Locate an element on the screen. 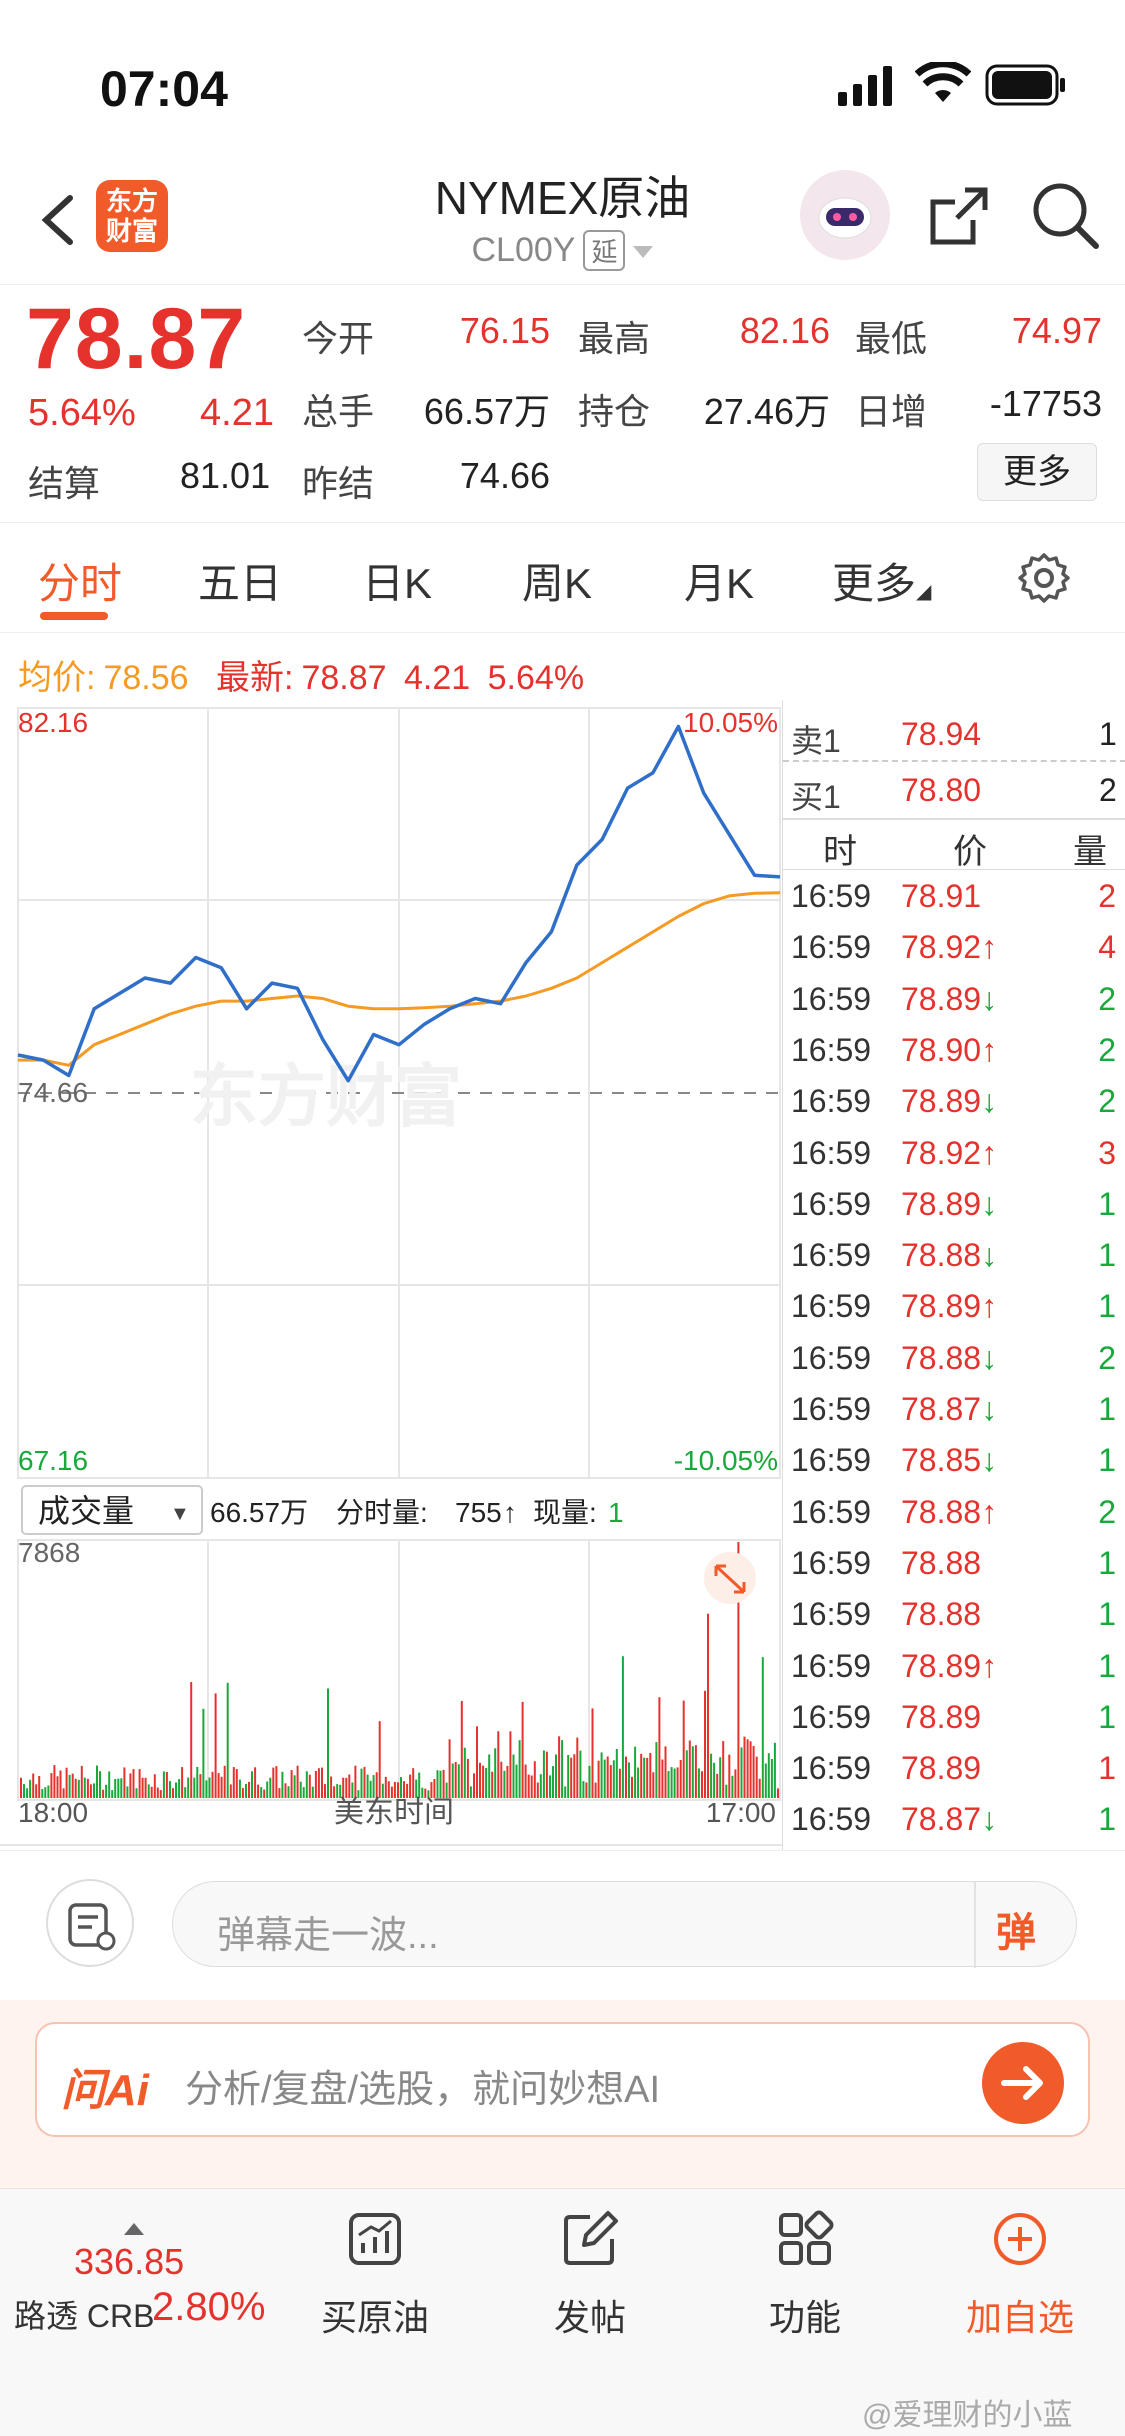  search-icon is located at coordinates (1065, 215).